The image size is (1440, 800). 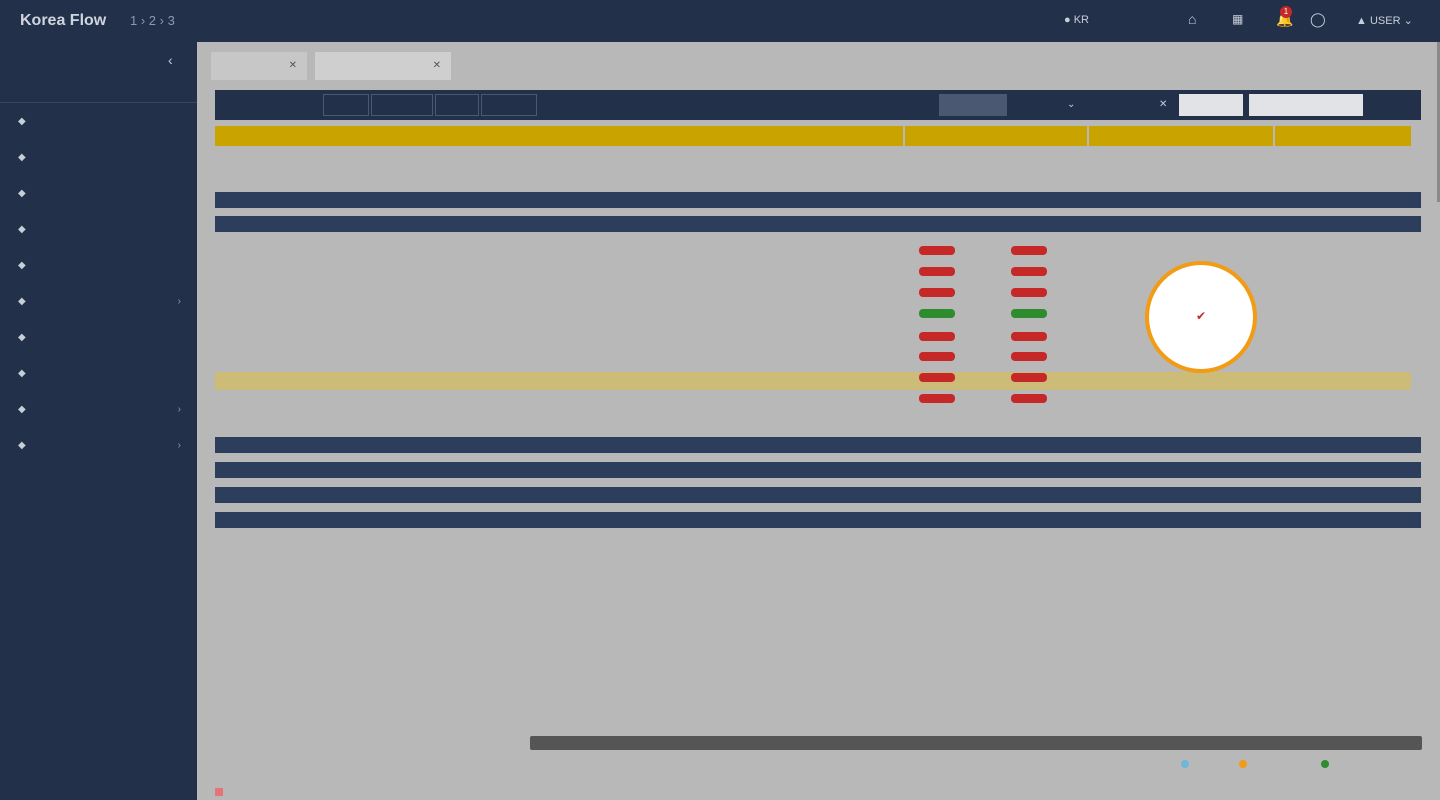 I want to click on divider, so click(x=98, y=102).